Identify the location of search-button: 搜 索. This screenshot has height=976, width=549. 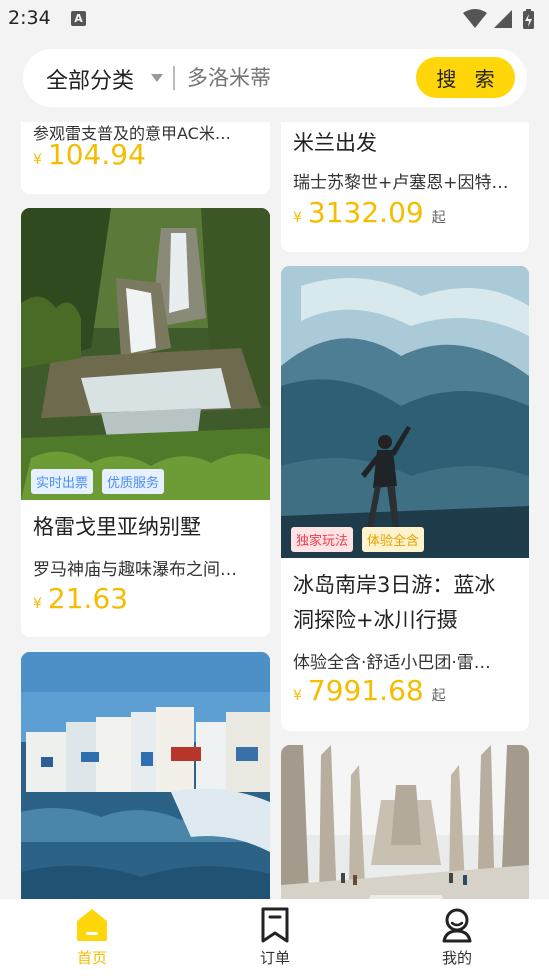
(465, 77).